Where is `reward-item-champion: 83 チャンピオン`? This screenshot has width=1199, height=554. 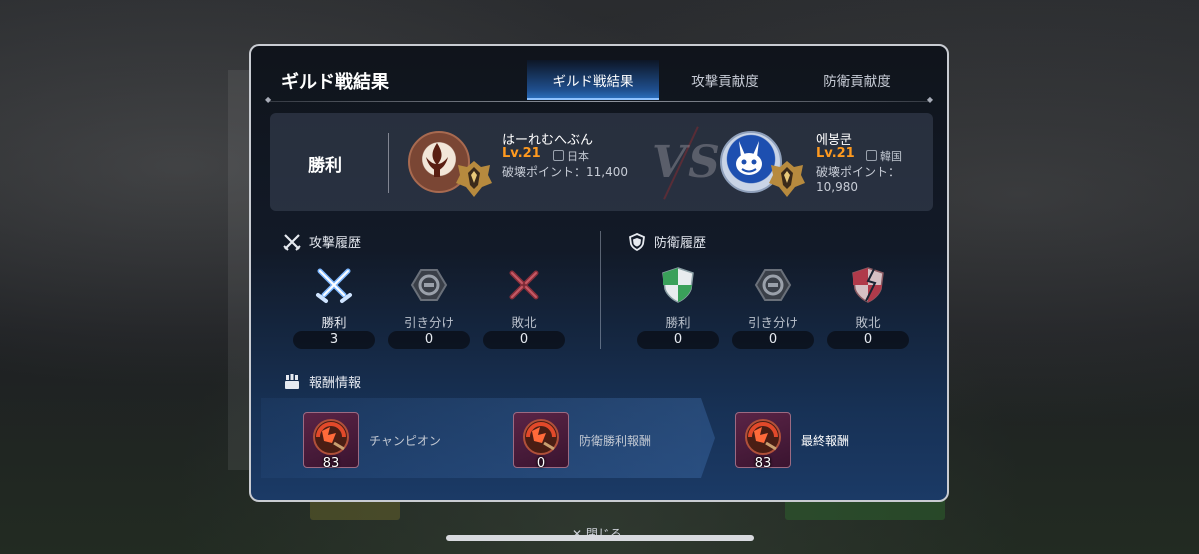 reward-item-champion: 83 チャンピオン is located at coordinates (372, 441).